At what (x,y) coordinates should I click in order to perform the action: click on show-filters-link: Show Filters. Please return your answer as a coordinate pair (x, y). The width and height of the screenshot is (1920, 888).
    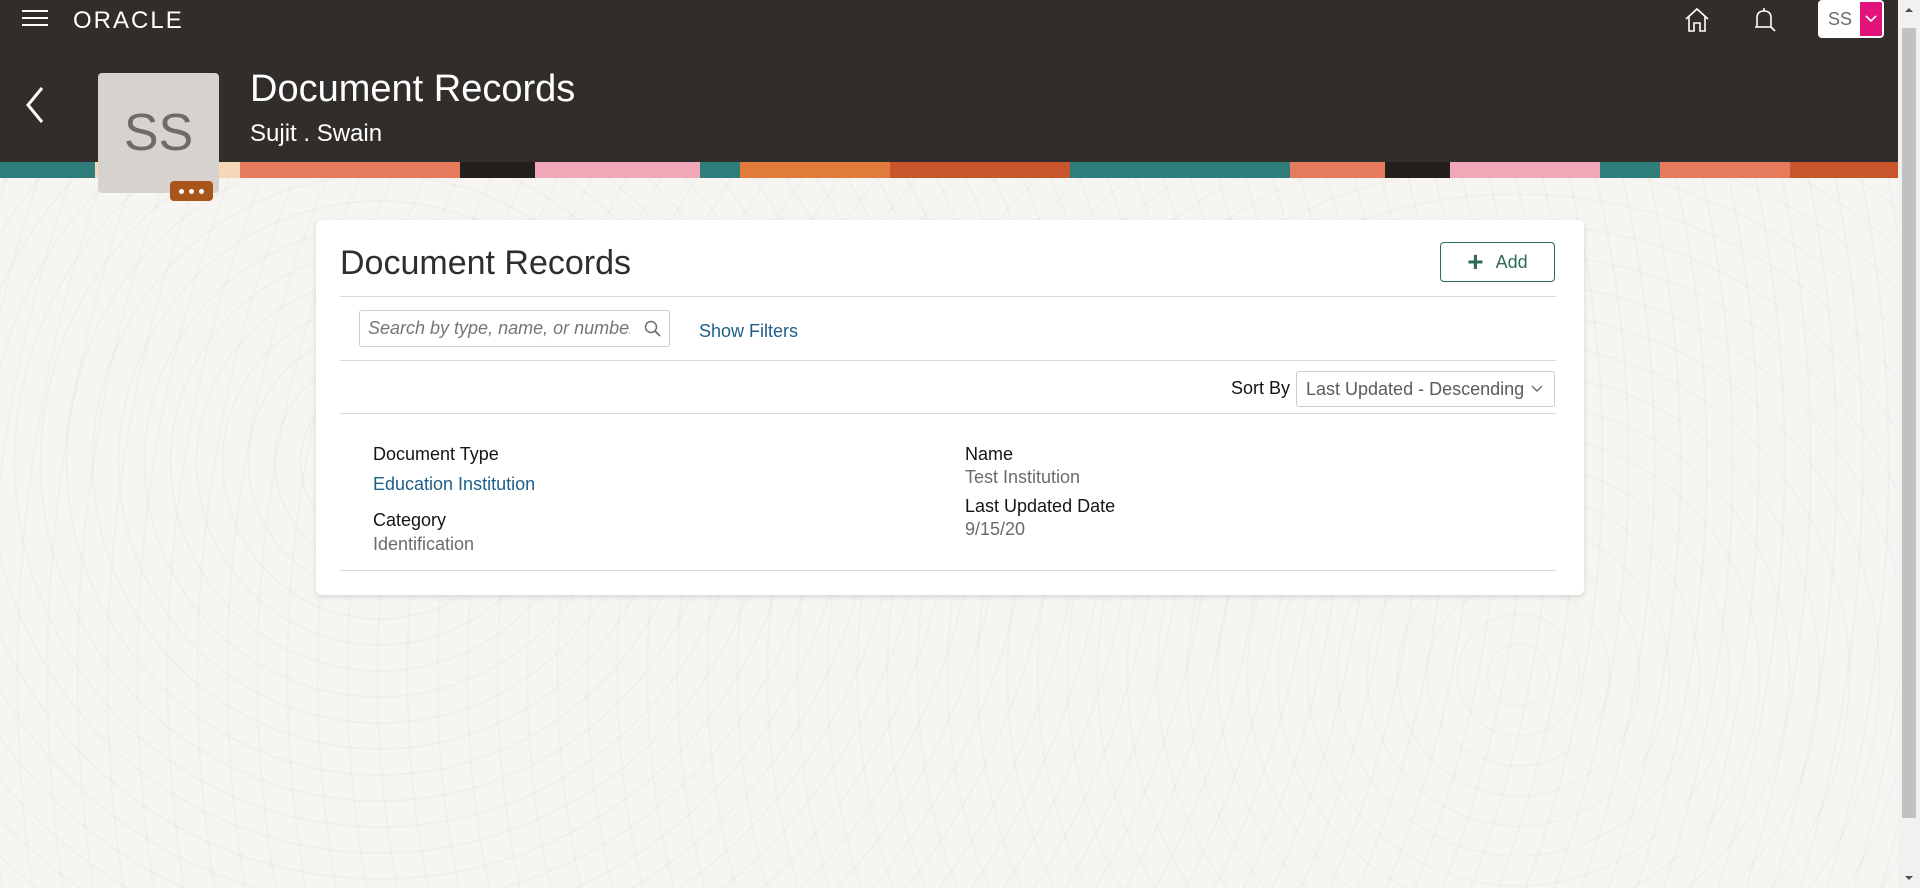
    Looking at the image, I should click on (748, 331).